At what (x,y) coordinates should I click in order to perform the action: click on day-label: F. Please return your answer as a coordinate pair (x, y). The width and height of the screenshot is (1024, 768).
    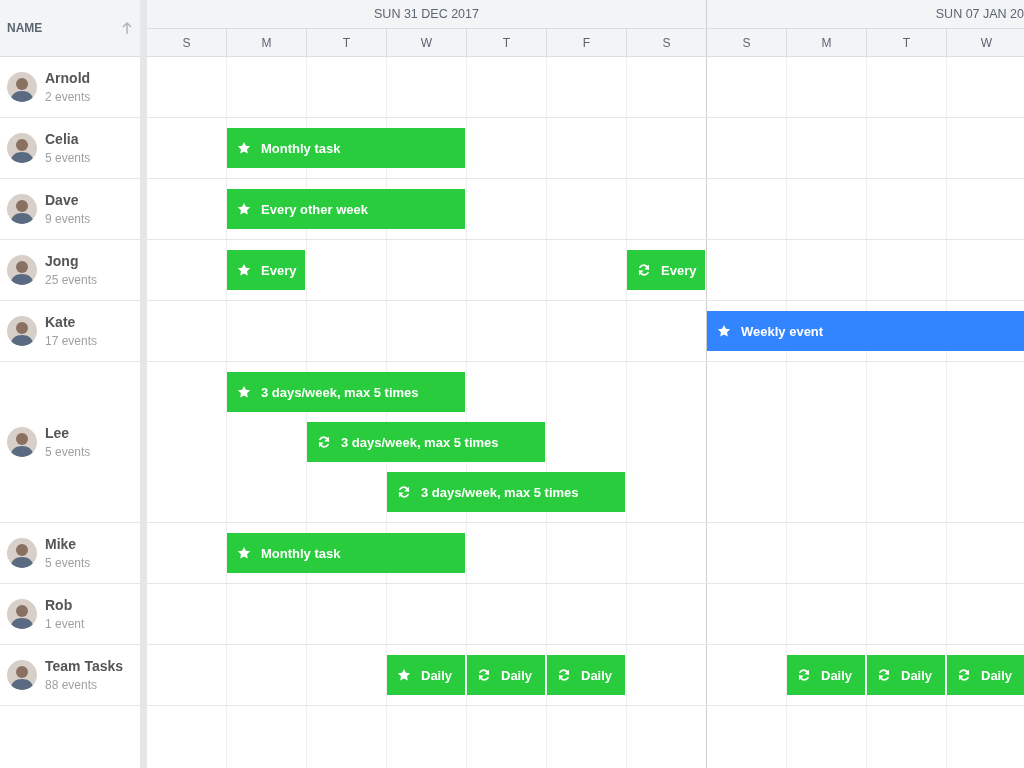
    Looking at the image, I should click on (587, 42).